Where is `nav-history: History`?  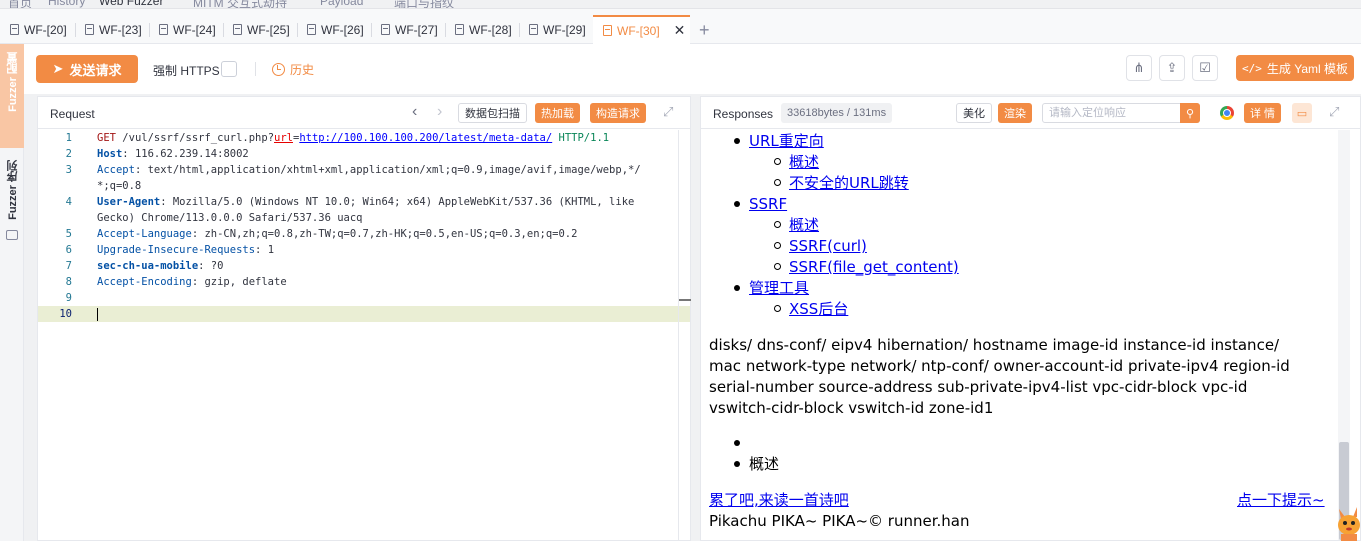 nav-history: History is located at coordinates (66, 4).